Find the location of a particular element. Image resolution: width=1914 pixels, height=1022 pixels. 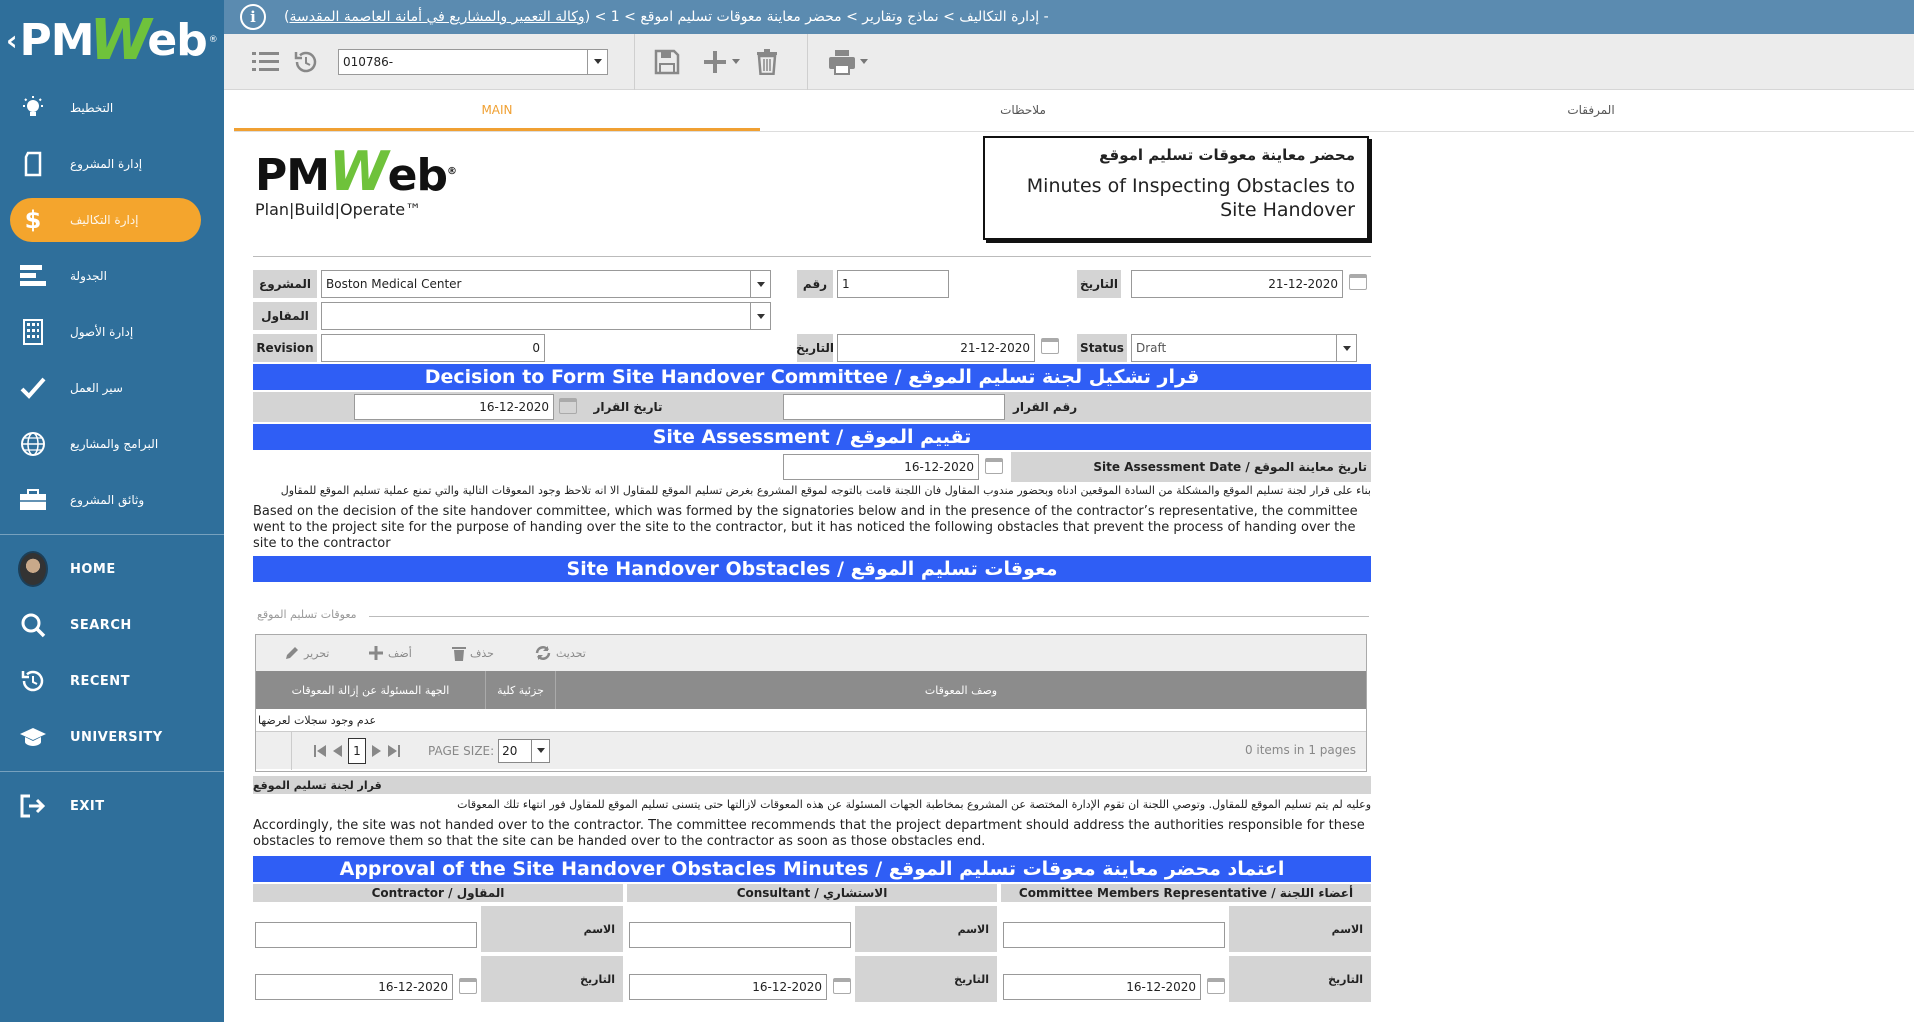

sidebar-item-search: SEARCH is located at coordinates (112, 625).